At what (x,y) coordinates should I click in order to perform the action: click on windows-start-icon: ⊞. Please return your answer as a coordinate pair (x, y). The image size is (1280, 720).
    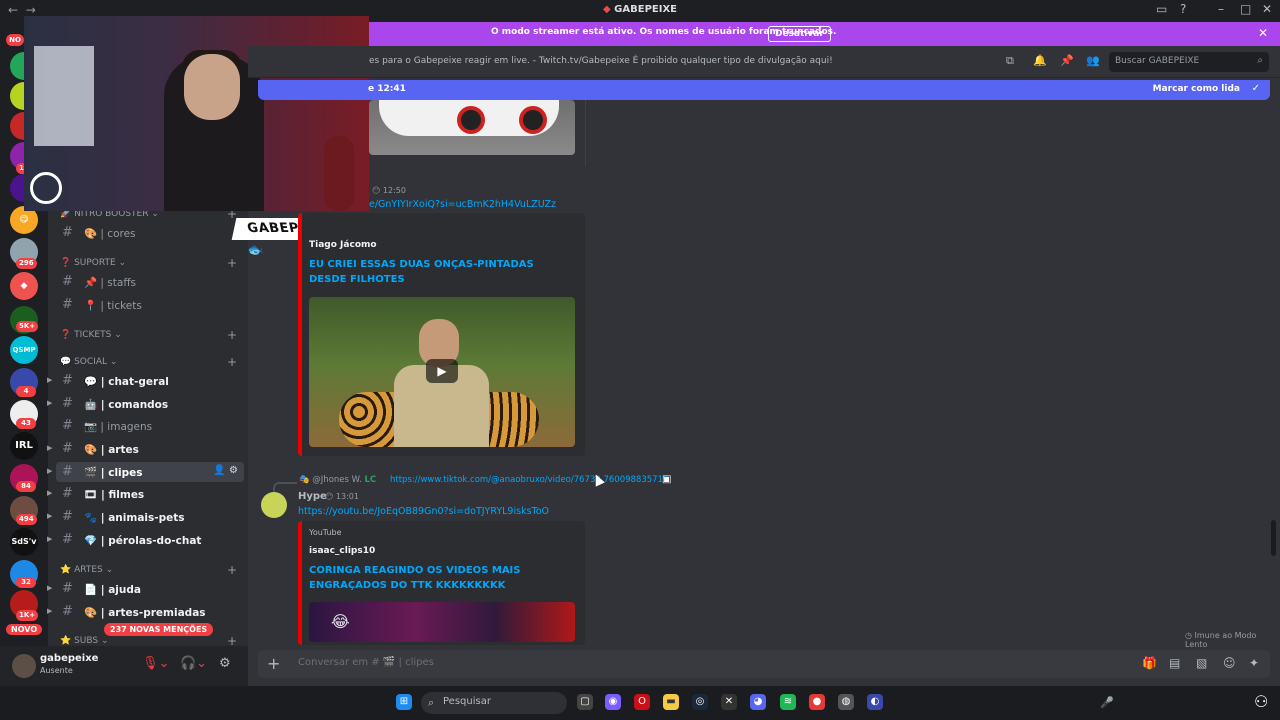
    Looking at the image, I should click on (404, 702).